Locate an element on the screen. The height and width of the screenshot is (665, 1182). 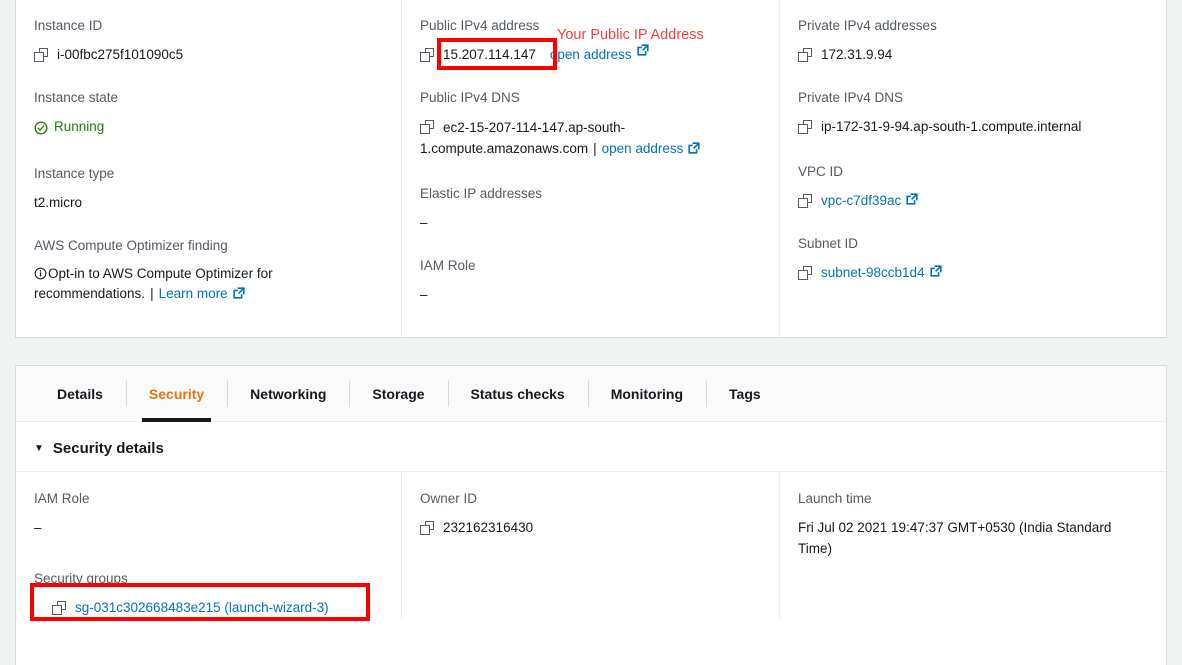
field-value: 232162316430 is located at coordinates (588, 527).